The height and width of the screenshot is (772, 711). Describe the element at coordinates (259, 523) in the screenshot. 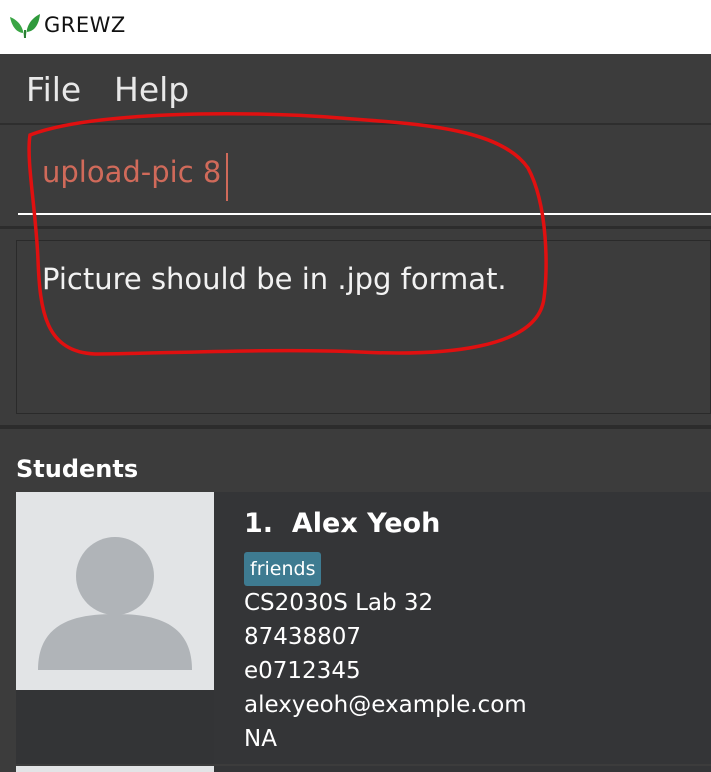

I see `student-index: 1.` at that location.